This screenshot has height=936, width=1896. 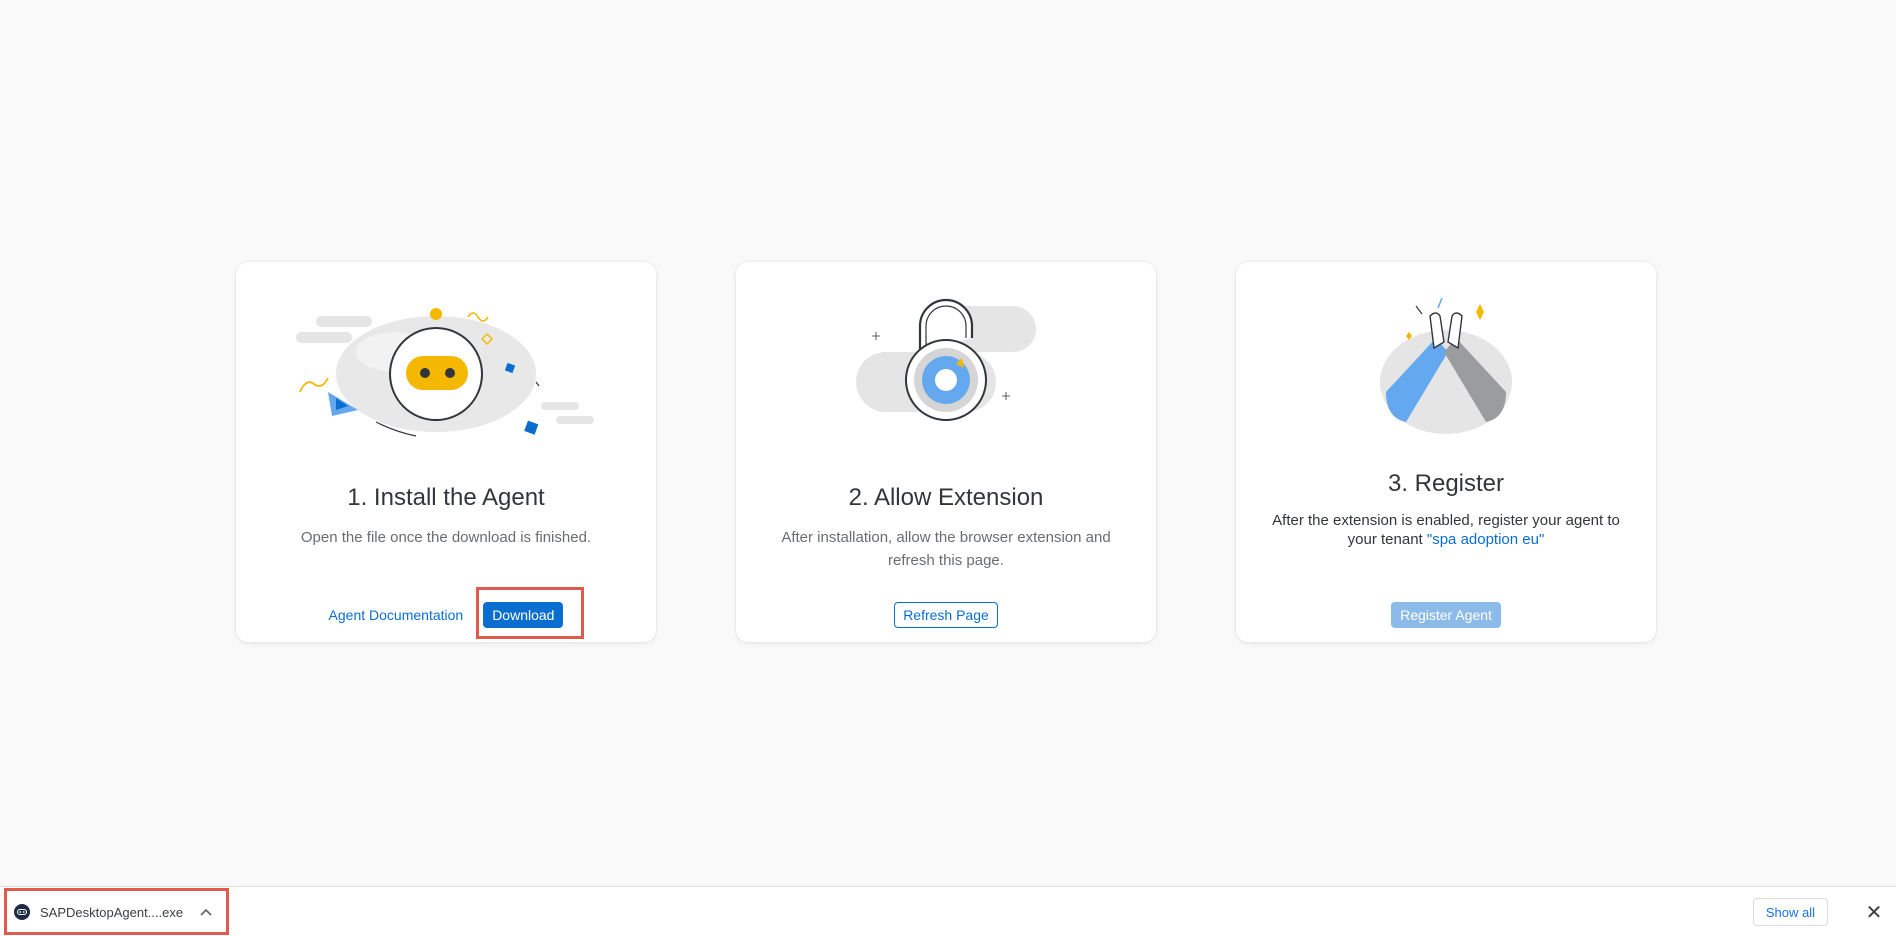 What do you see at coordinates (523, 615) in the screenshot?
I see `download-button: Download` at bounding box center [523, 615].